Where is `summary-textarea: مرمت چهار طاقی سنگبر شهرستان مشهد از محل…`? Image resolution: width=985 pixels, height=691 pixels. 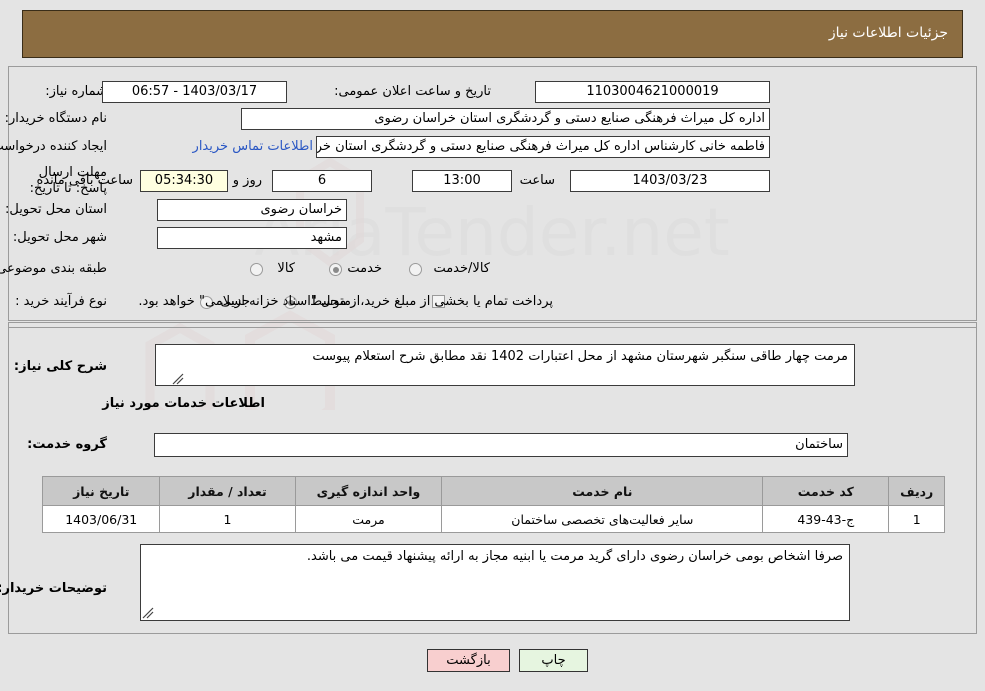 summary-textarea: مرمت چهار طاقی سنگبر شهرستان مشهد از محل… is located at coordinates (505, 365).